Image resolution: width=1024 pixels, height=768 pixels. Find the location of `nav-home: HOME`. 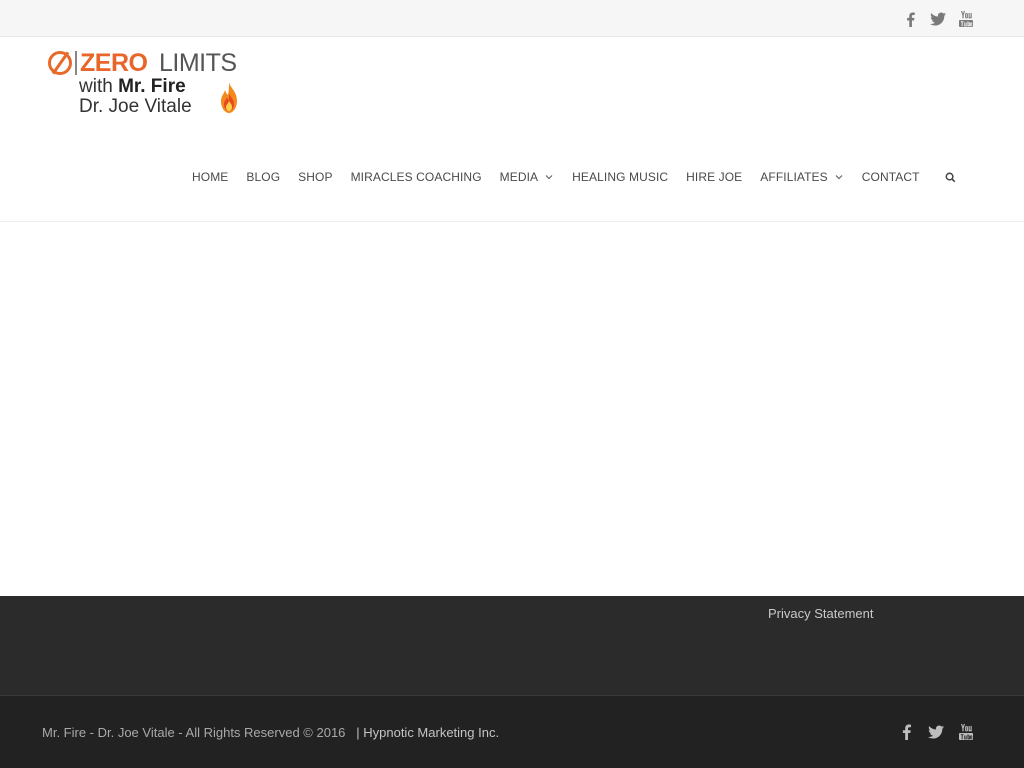

nav-home: HOME is located at coordinates (210, 177).